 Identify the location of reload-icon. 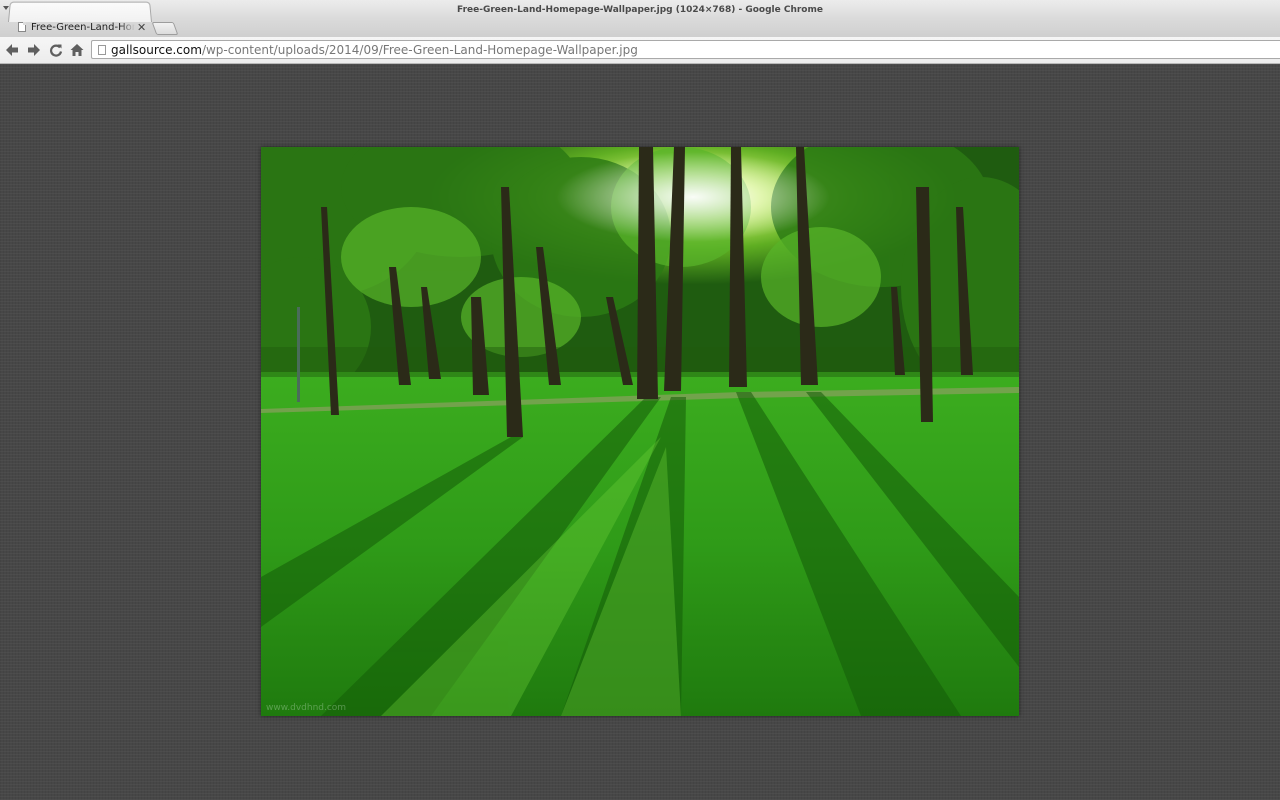
(56, 50).